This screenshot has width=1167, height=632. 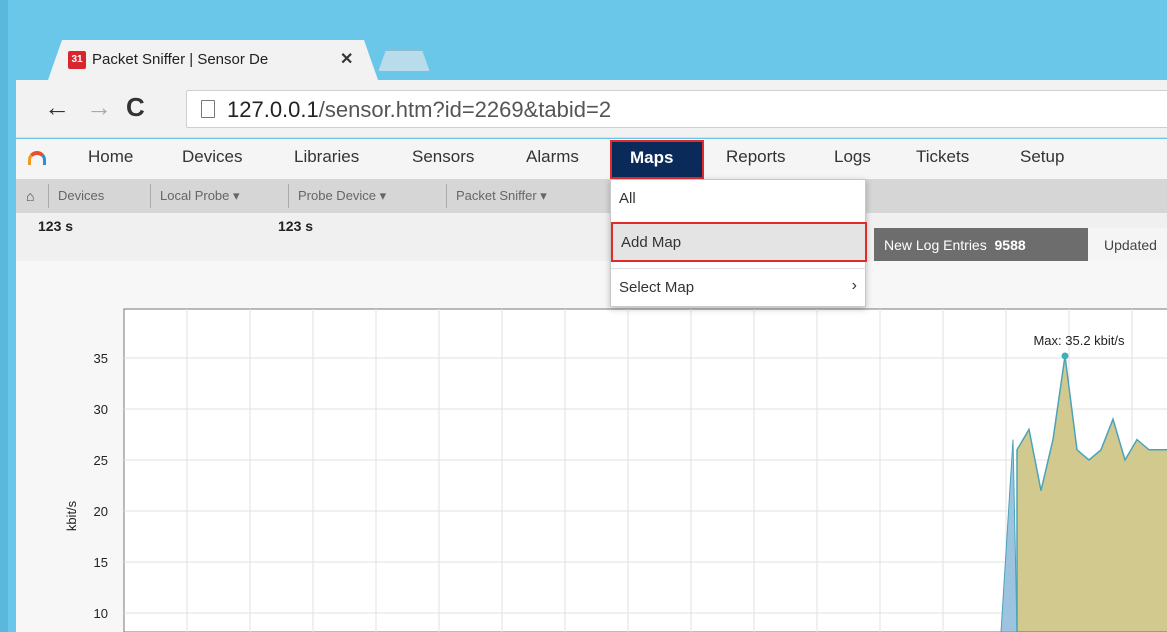 I want to click on close-icon: ✕, so click(x=346, y=59).